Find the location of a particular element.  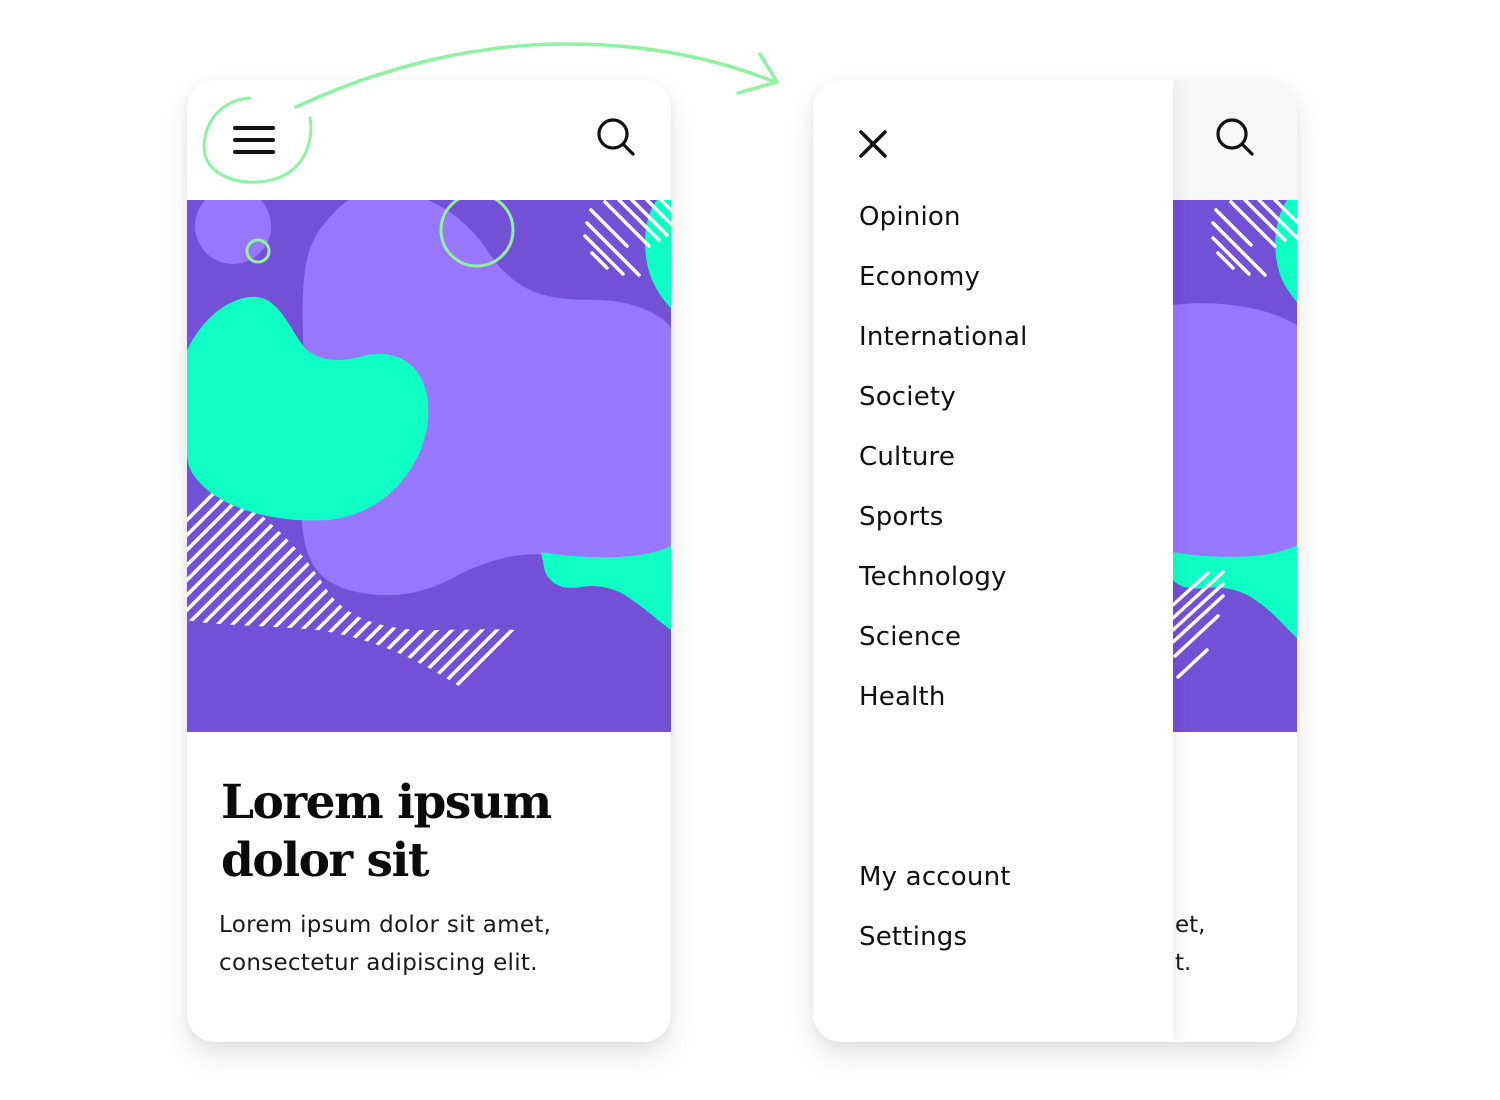

annotation-arrow-head is located at coordinates (757, 73).